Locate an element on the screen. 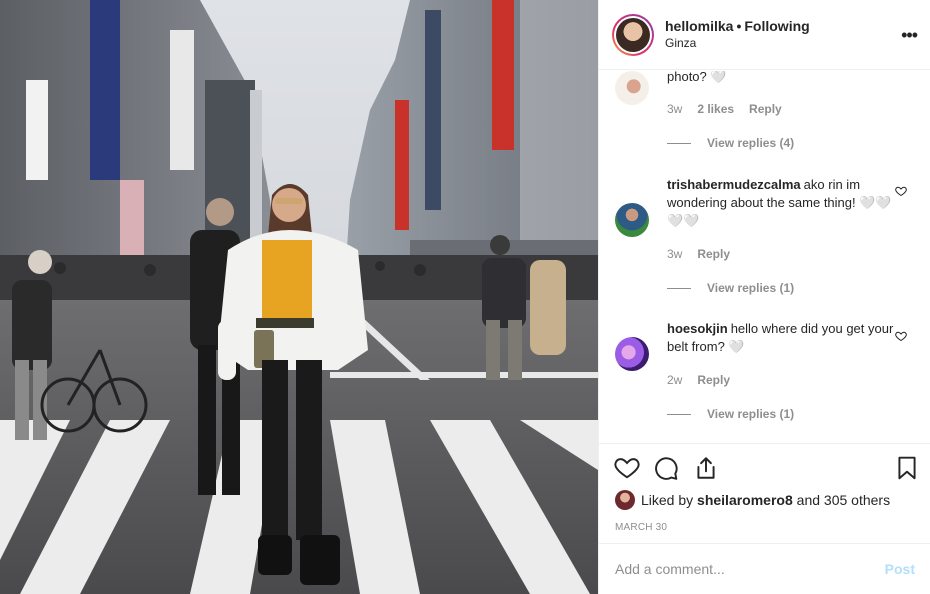 The width and height of the screenshot is (930, 594). comment-meta: 3w 2 likes Reply is located at coordinates (724, 109).